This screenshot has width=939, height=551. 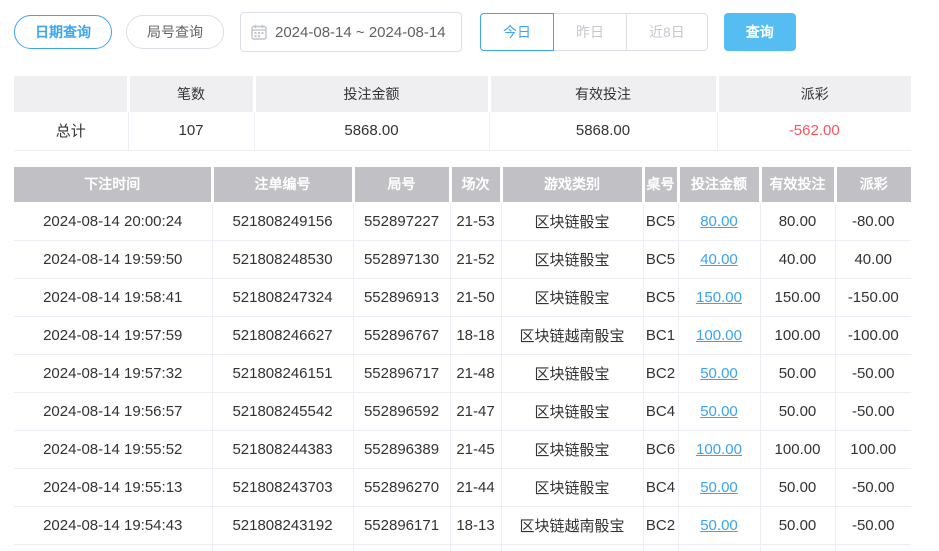 I want to click on bet-amount-link: 150.00, so click(x=719, y=297).